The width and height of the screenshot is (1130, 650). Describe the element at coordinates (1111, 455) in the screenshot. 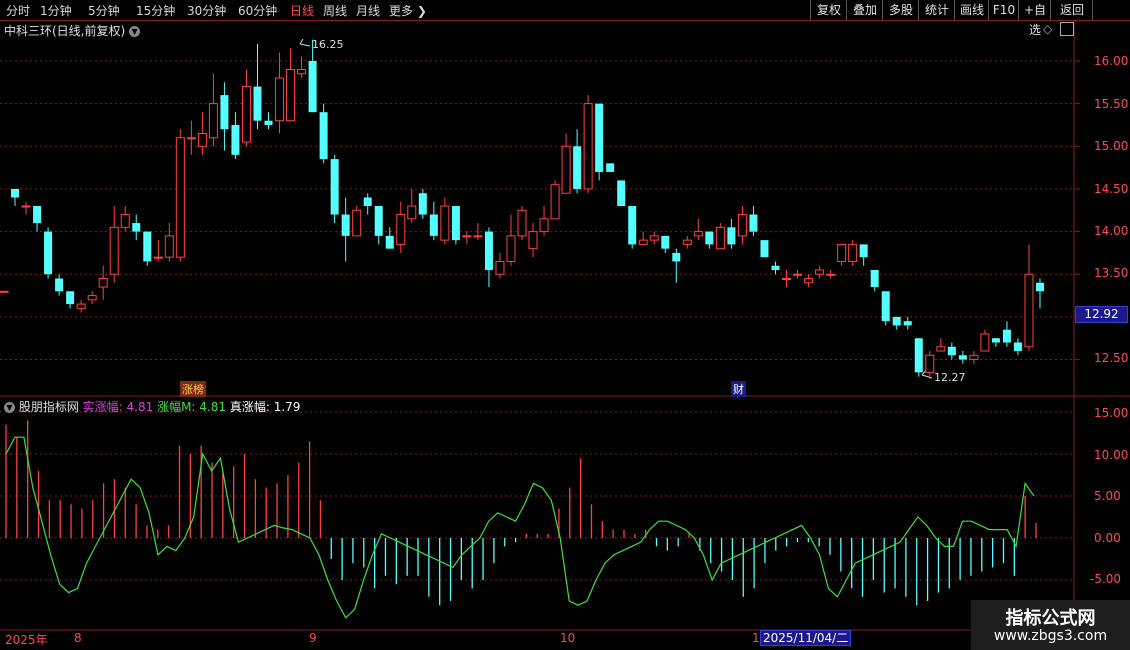

I see `indicator-axis-tick: 10.00` at that location.